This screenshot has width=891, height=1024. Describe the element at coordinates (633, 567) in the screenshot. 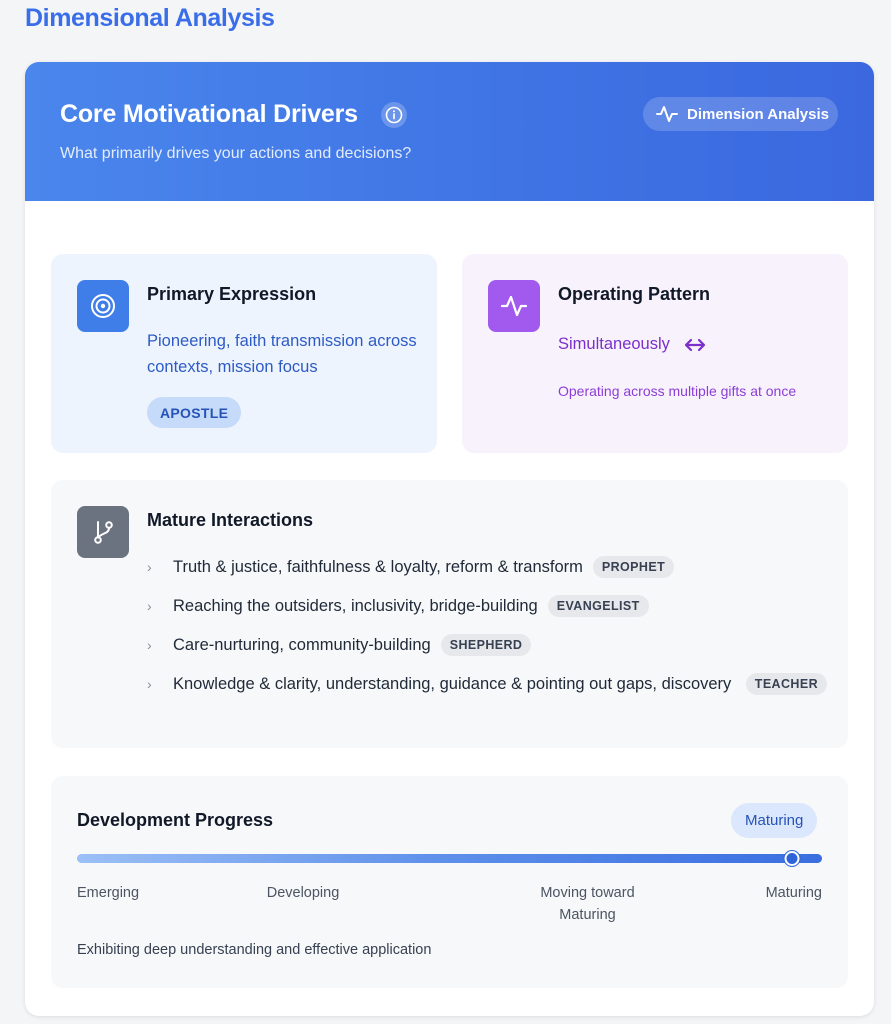

I see `interaction-tag: PROPHET` at that location.